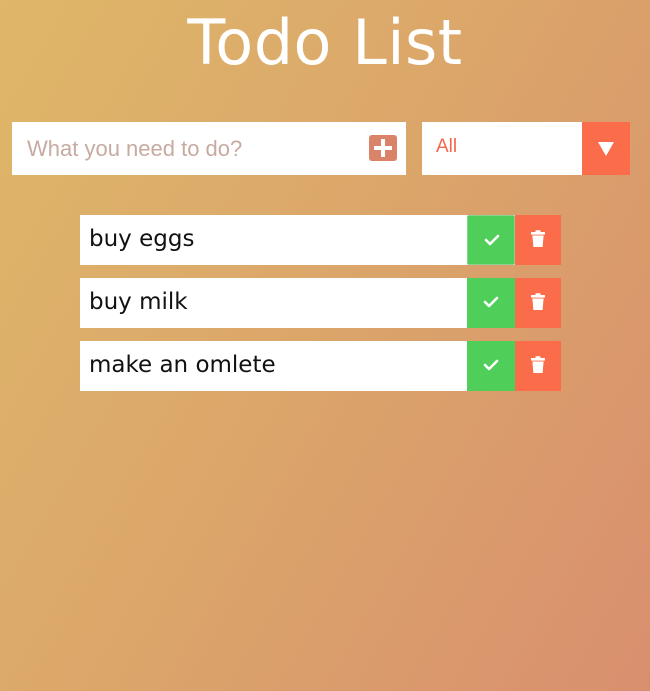 The image size is (650, 691). What do you see at coordinates (182, 365) in the screenshot?
I see `todo-text: make an omlete` at bounding box center [182, 365].